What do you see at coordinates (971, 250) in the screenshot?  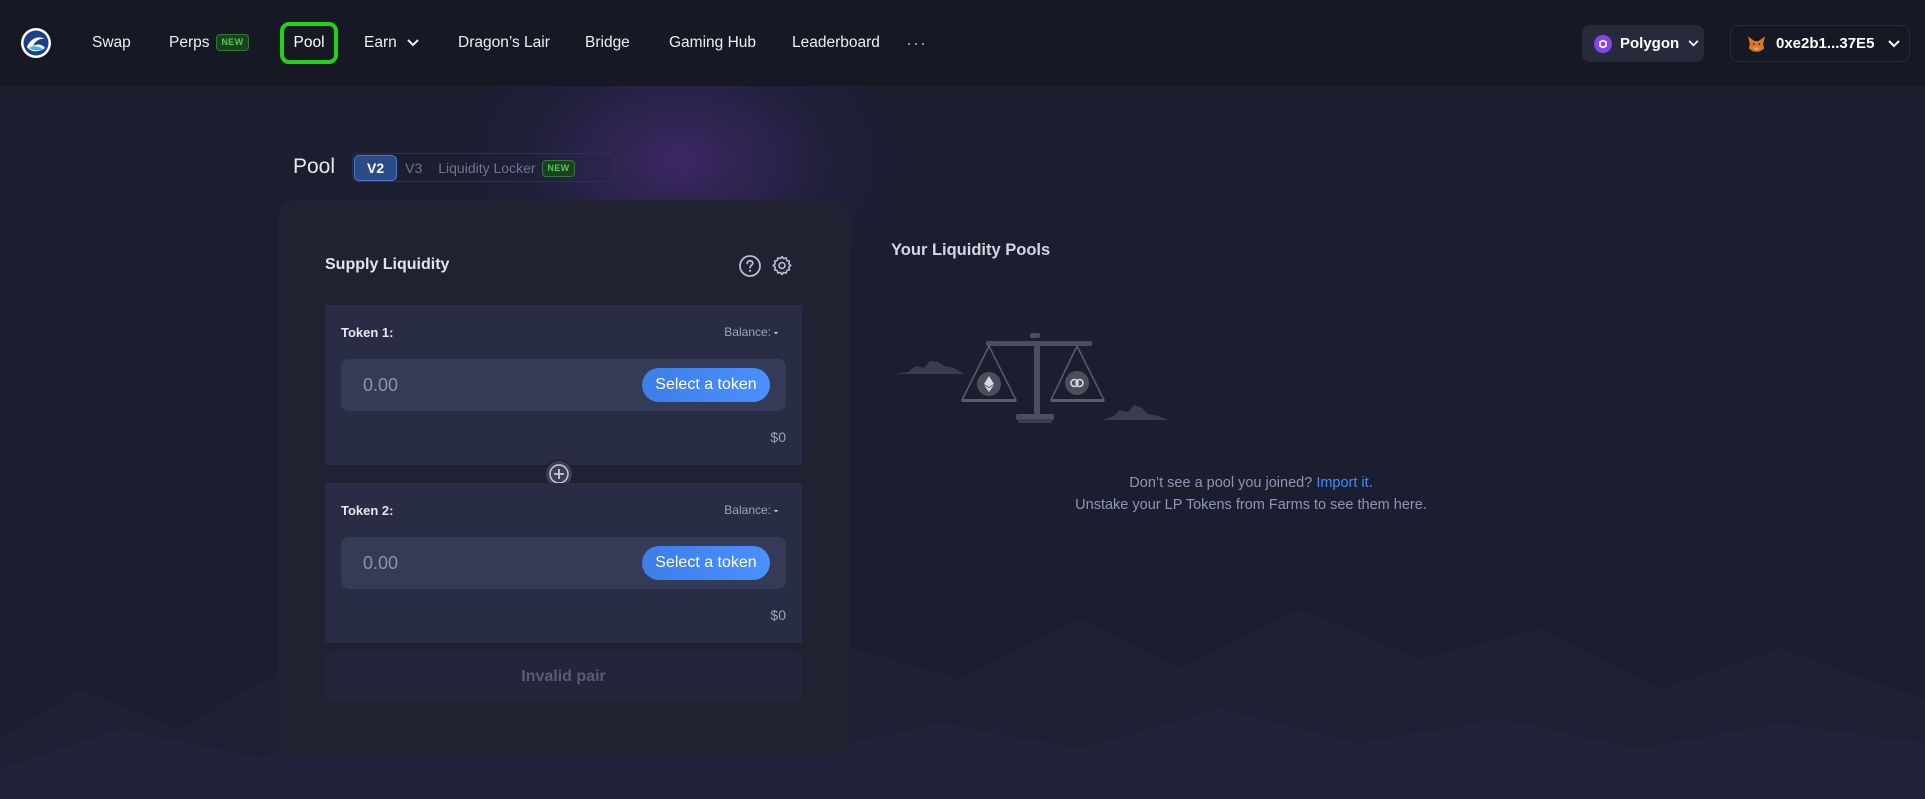 I see `liquidity-pools-title: Your Liquidity Pools` at bounding box center [971, 250].